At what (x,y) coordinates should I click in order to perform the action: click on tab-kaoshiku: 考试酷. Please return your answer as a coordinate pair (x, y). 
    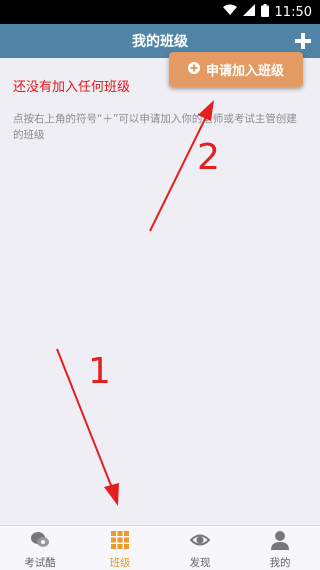
    Looking at the image, I should click on (40, 548).